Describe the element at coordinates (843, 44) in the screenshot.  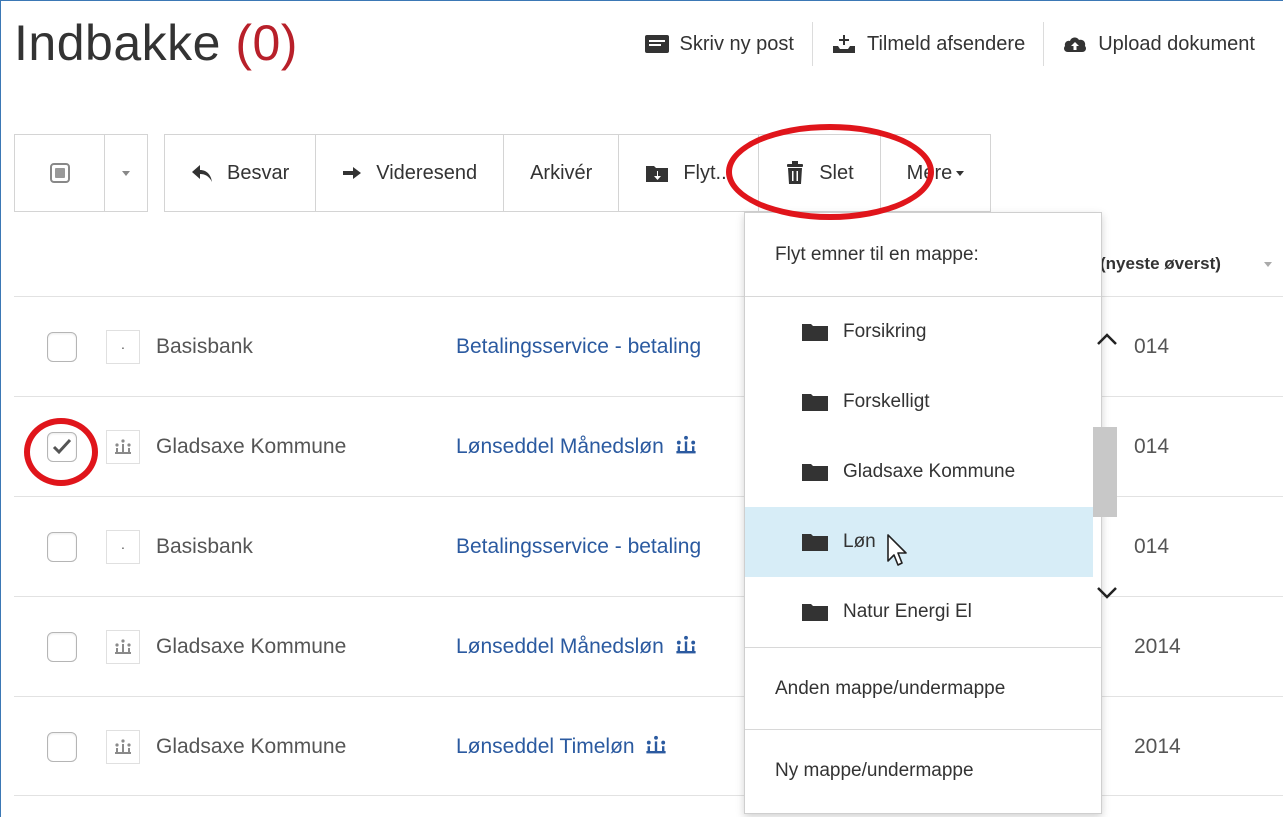
I see `subscribe-icon` at that location.